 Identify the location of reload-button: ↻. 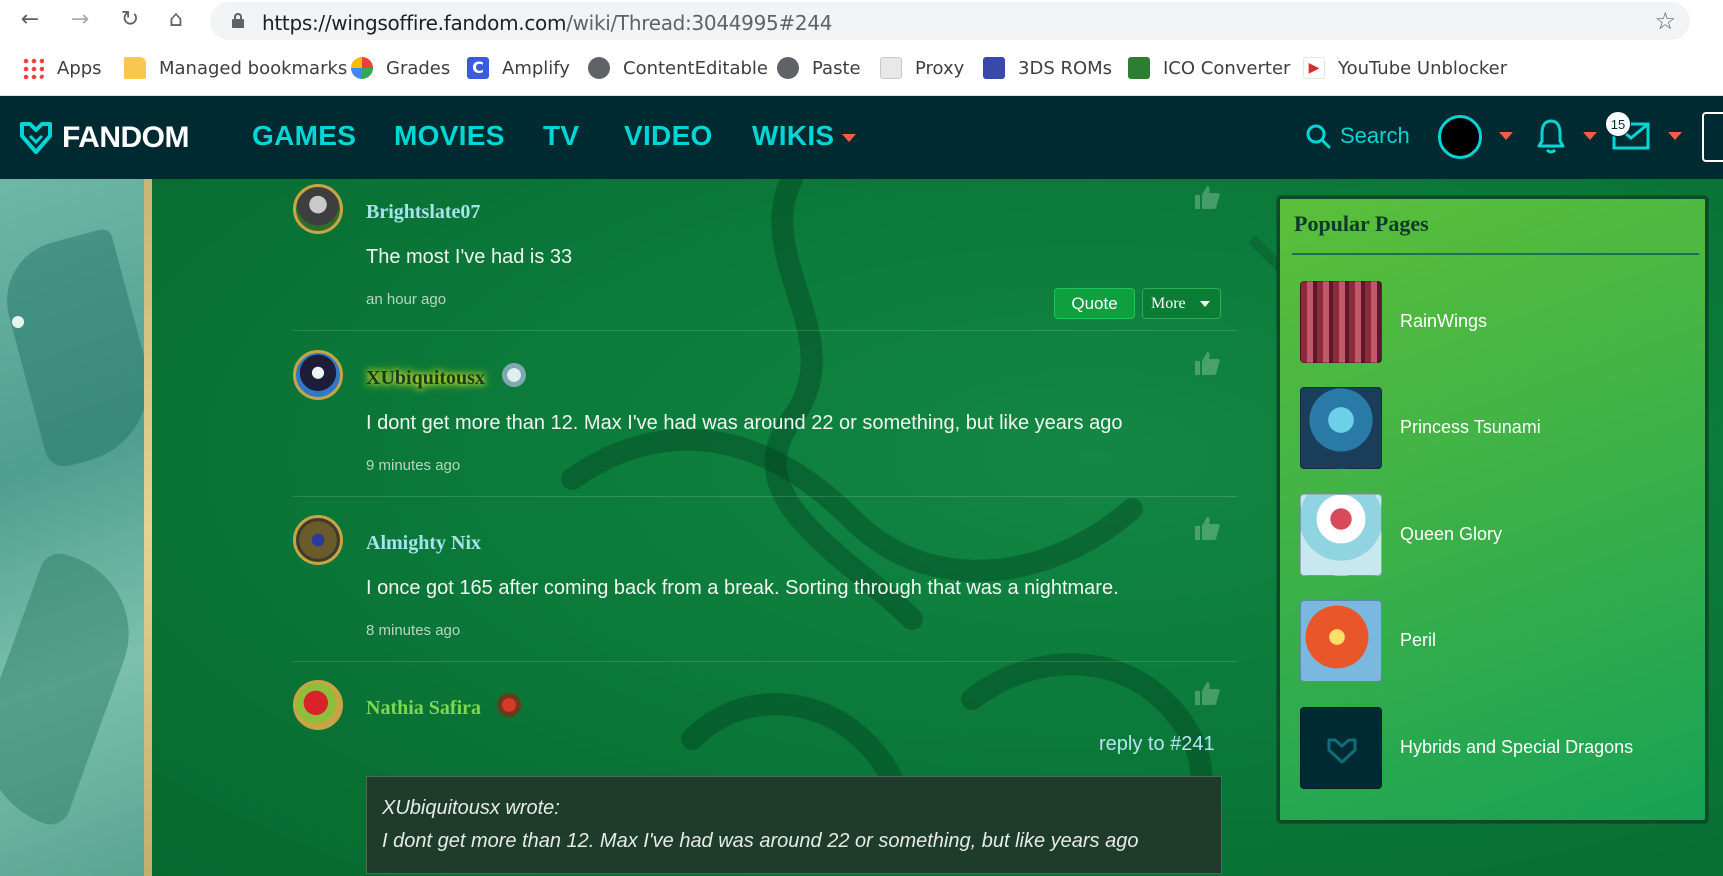
(130, 20).